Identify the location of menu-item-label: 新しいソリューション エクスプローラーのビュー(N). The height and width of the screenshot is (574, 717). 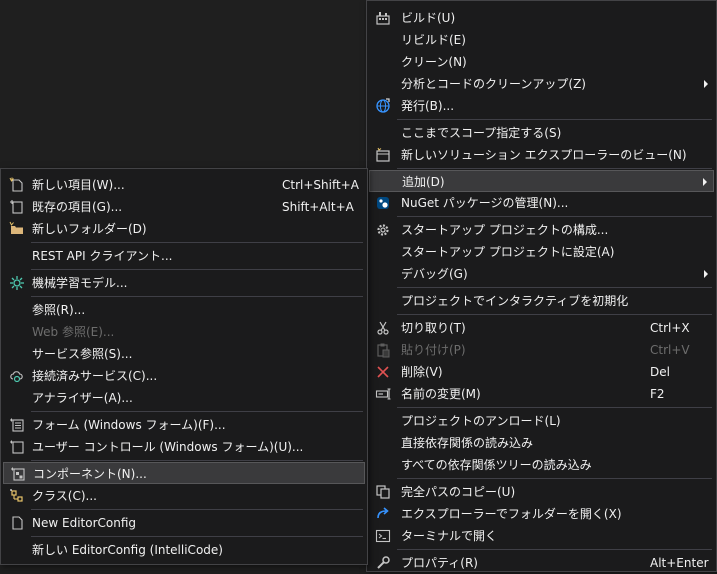
(544, 155).